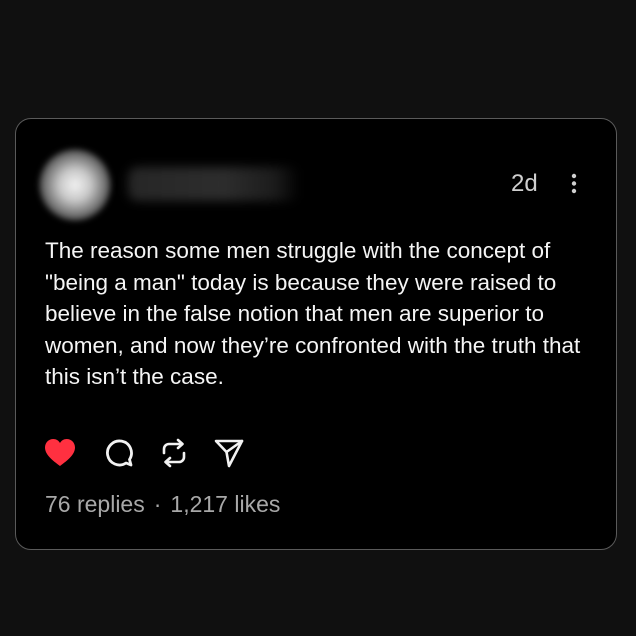 The height and width of the screenshot is (636, 636). What do you see at coordinates (75, 185) in the screenshot?
I see `avatar` at bounding box center [75, 185].